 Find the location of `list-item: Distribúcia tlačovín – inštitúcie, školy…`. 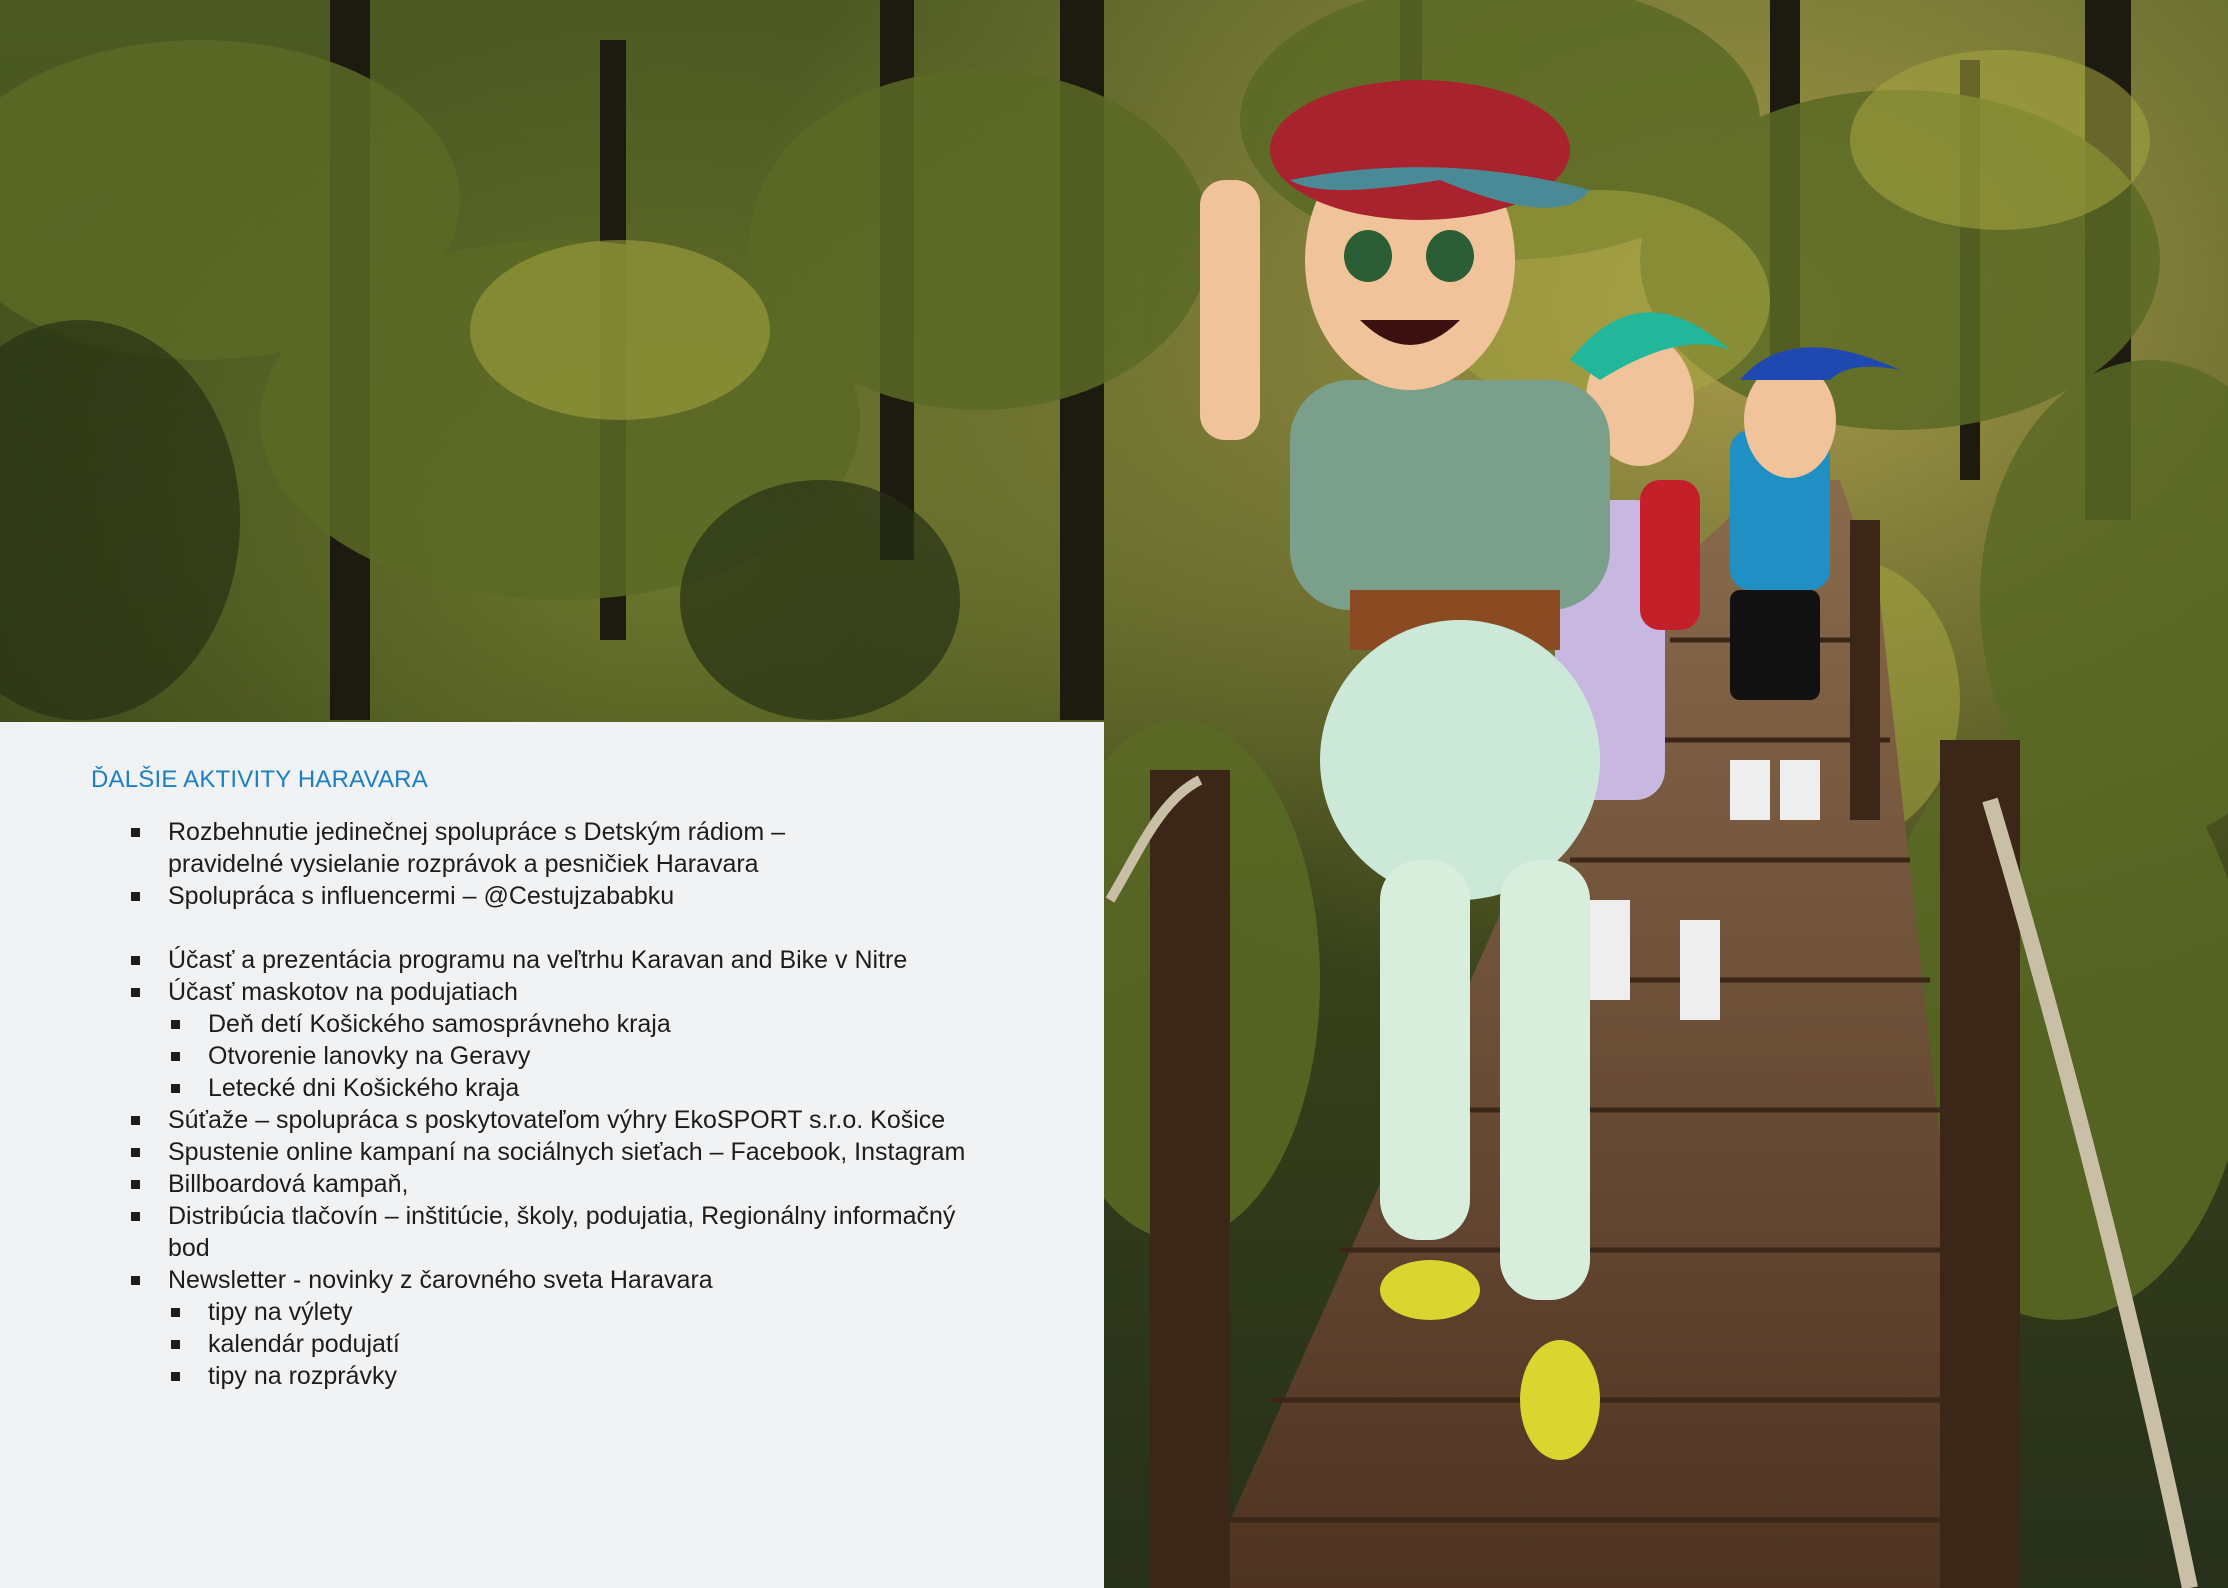

list-item: Distribúcia tlačovín – inštitúcie, školy… is located at coordinates (587, 1232).